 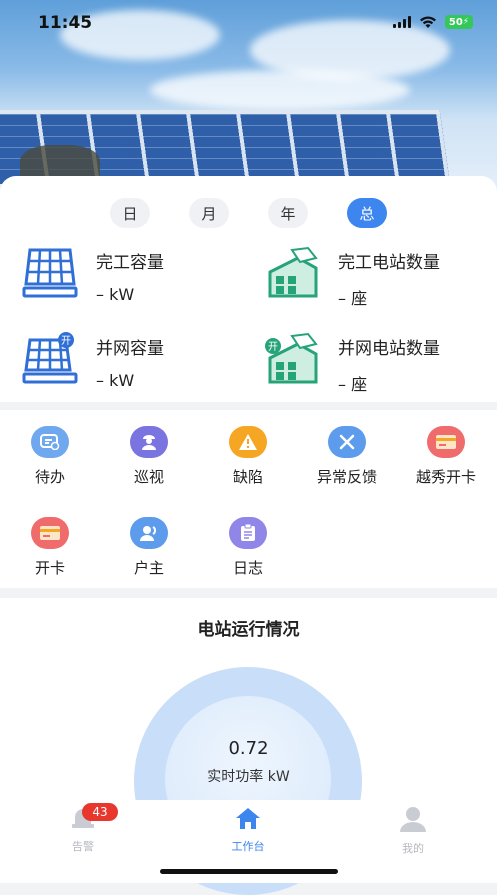 I want to click on stat-label: 并网容量, so click(x=130, y=349).